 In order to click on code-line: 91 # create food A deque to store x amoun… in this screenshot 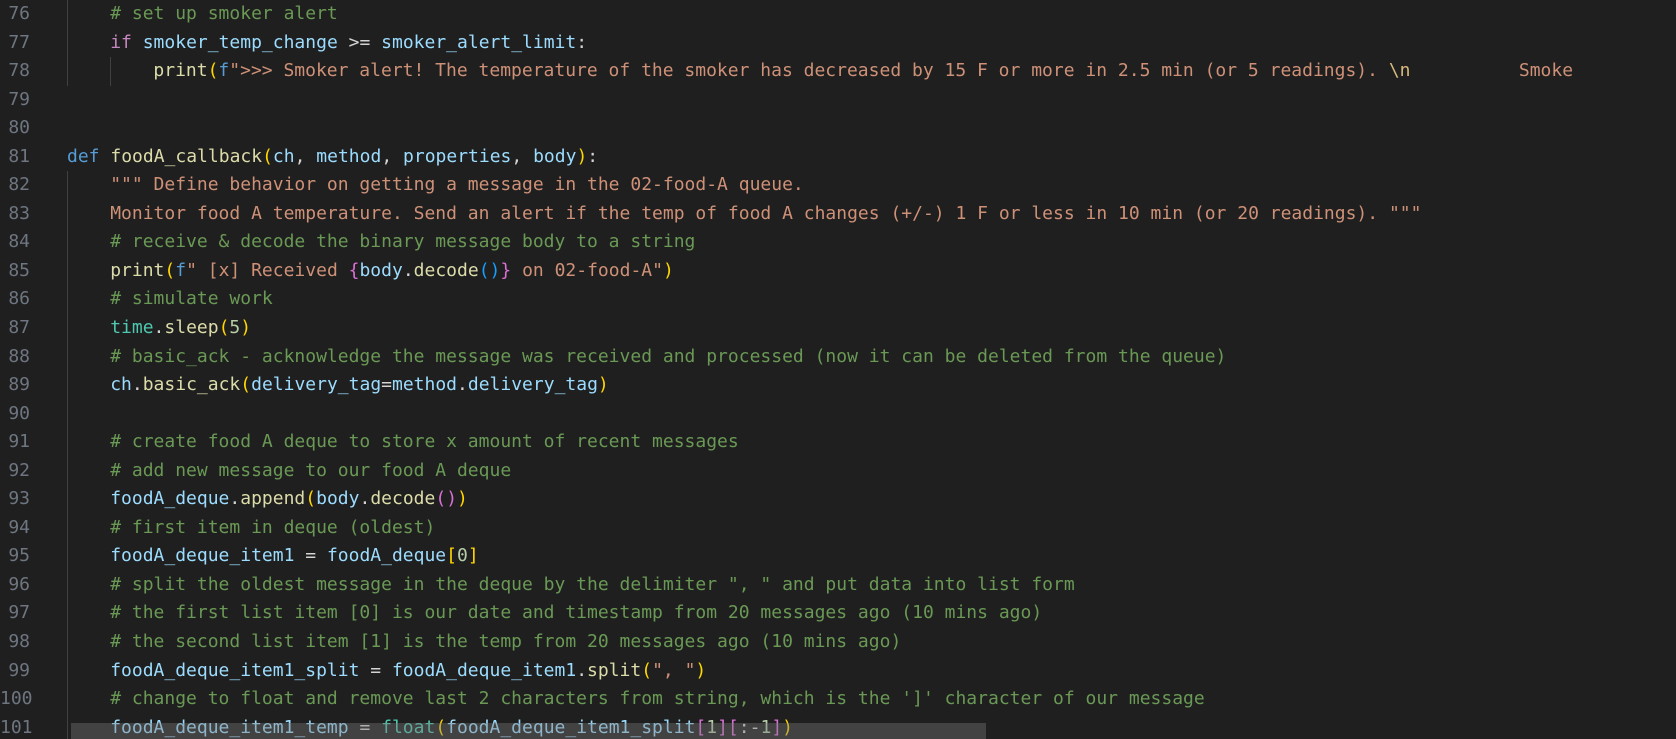, I will do `click(838, 442)`.